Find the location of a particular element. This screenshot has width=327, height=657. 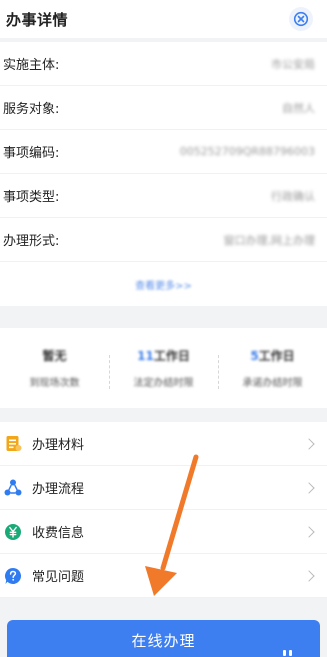

stat-promised-limit: 5工作日 承诺办结时限 is located at coordinates (272, 368).